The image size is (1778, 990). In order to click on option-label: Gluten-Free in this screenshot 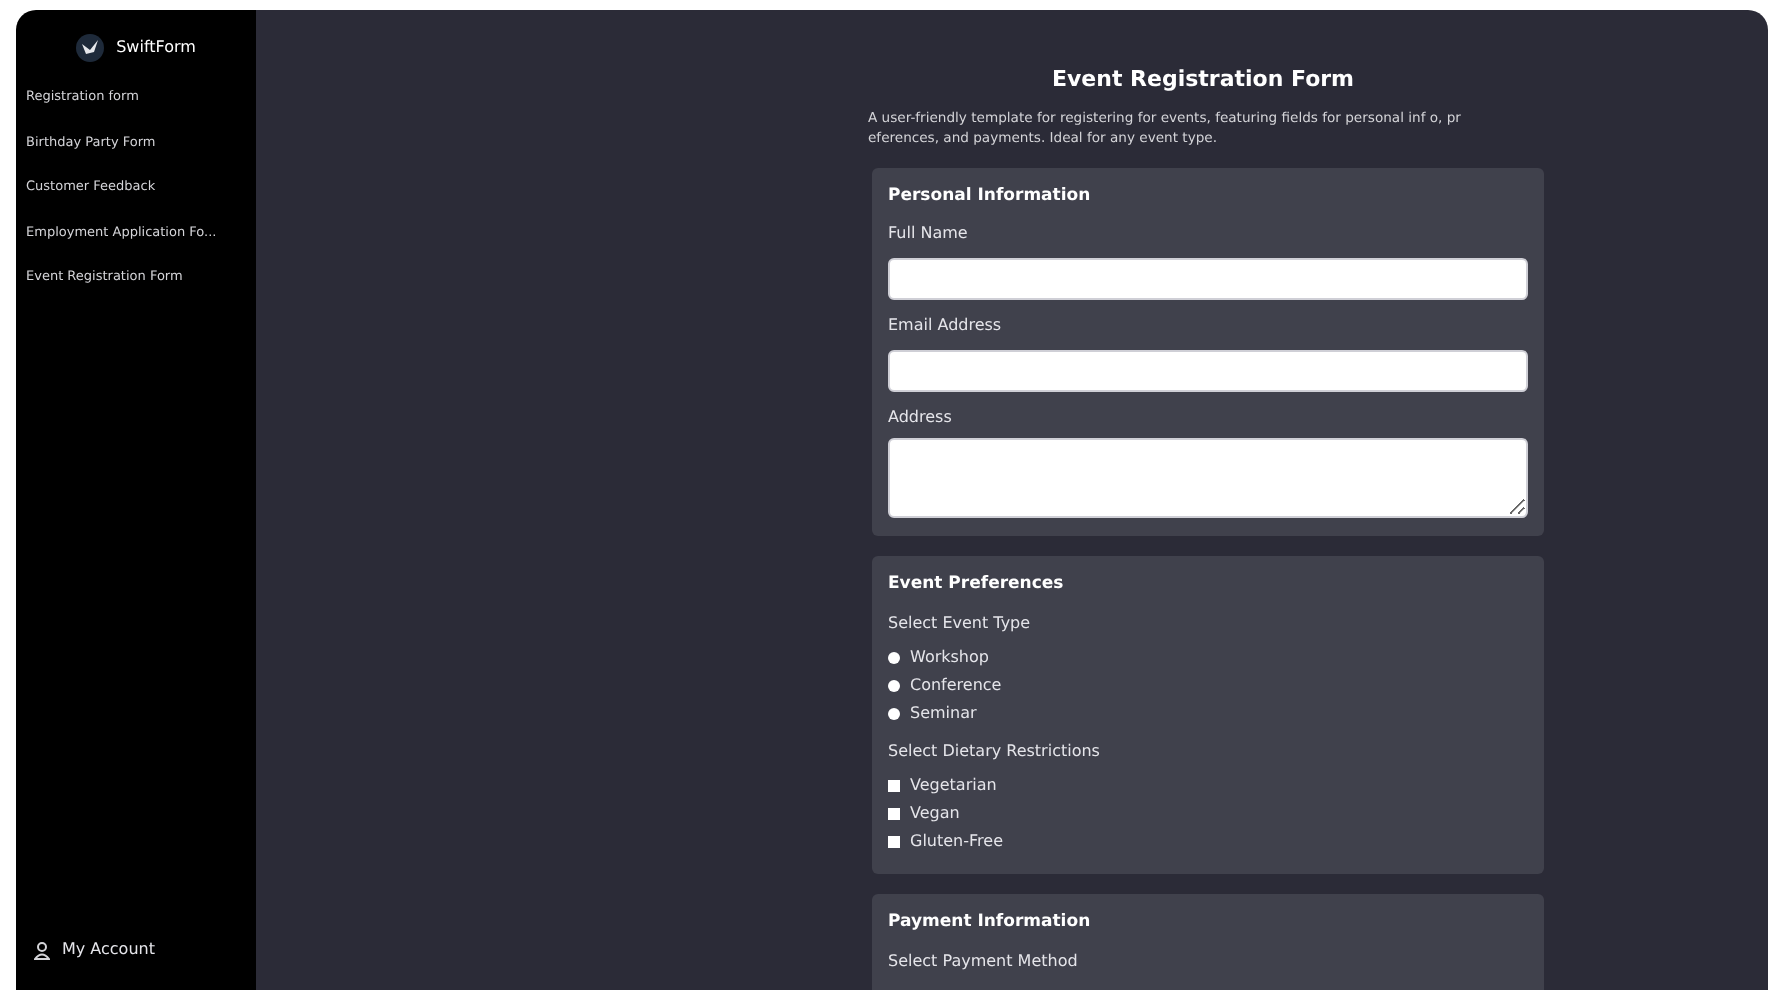, I will do `click(956, 842)`.